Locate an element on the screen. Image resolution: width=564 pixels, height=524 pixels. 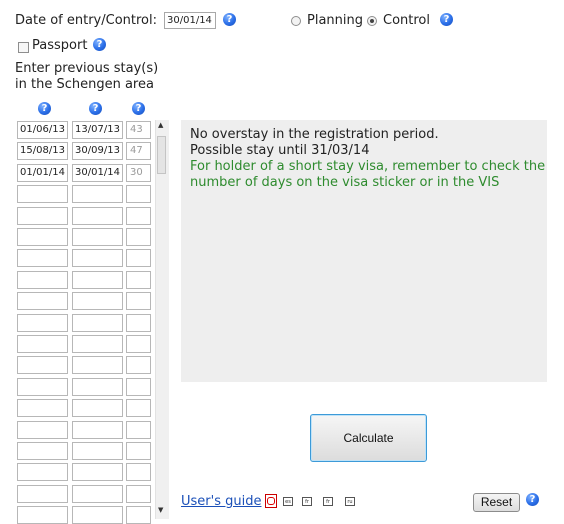
planning-radio is located at coordinates (296, 21).